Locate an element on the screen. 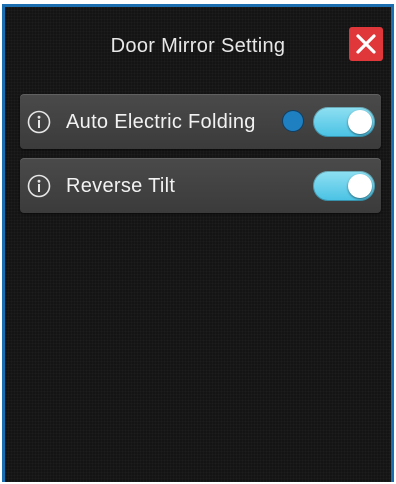  setting-row-auto-electric-folding: Auto Electric Folding is located at coordinates (200, 121).